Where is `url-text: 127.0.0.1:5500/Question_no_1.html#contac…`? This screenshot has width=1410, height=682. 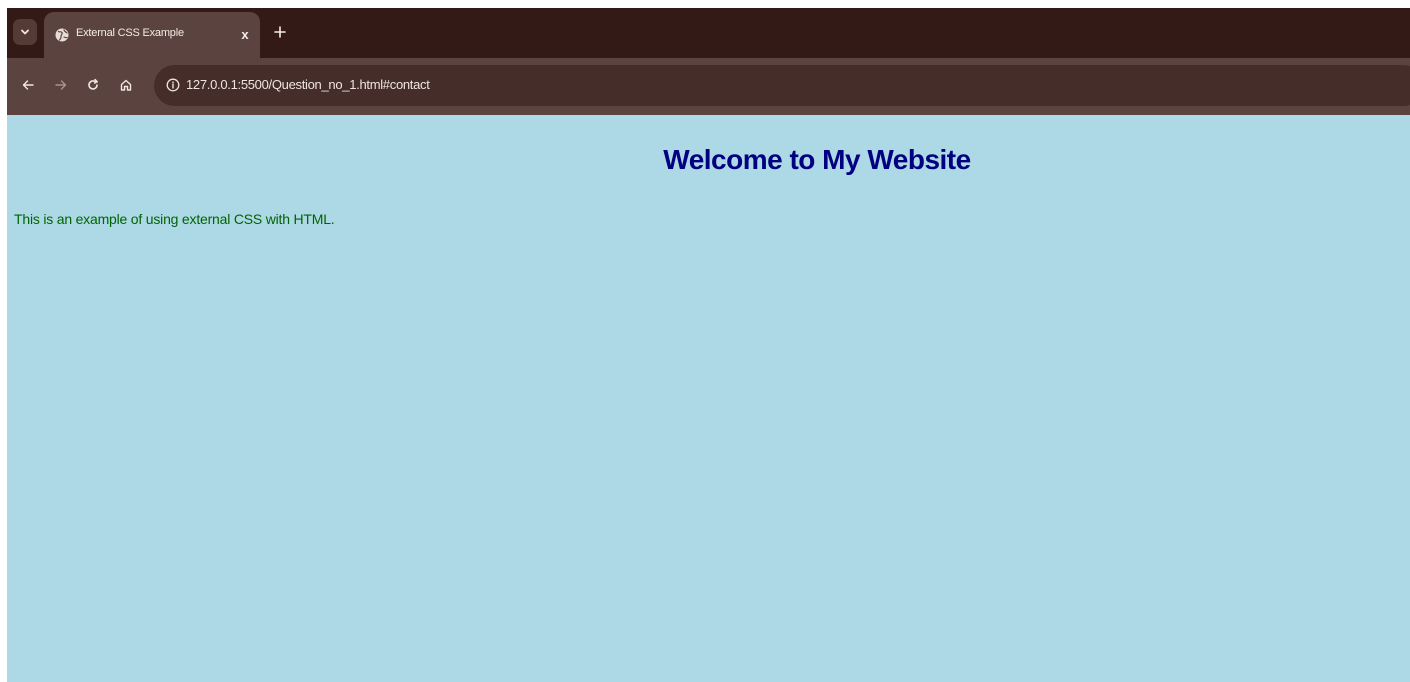
url-text: 127.0.0.1:5500/Question_no_1.html#contac… is located at coordinates (308, 84).